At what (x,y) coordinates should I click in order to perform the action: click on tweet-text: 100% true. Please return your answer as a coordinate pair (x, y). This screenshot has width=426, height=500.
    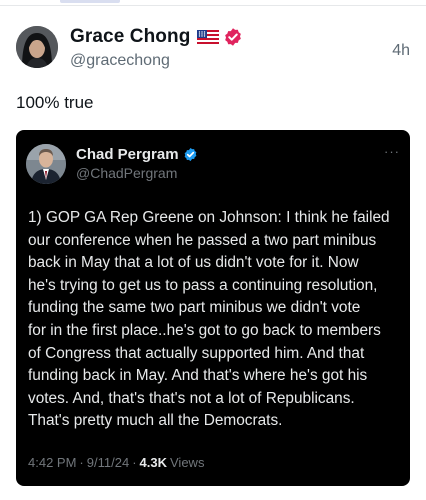
    Looking at the image, I should click on (55, 102).